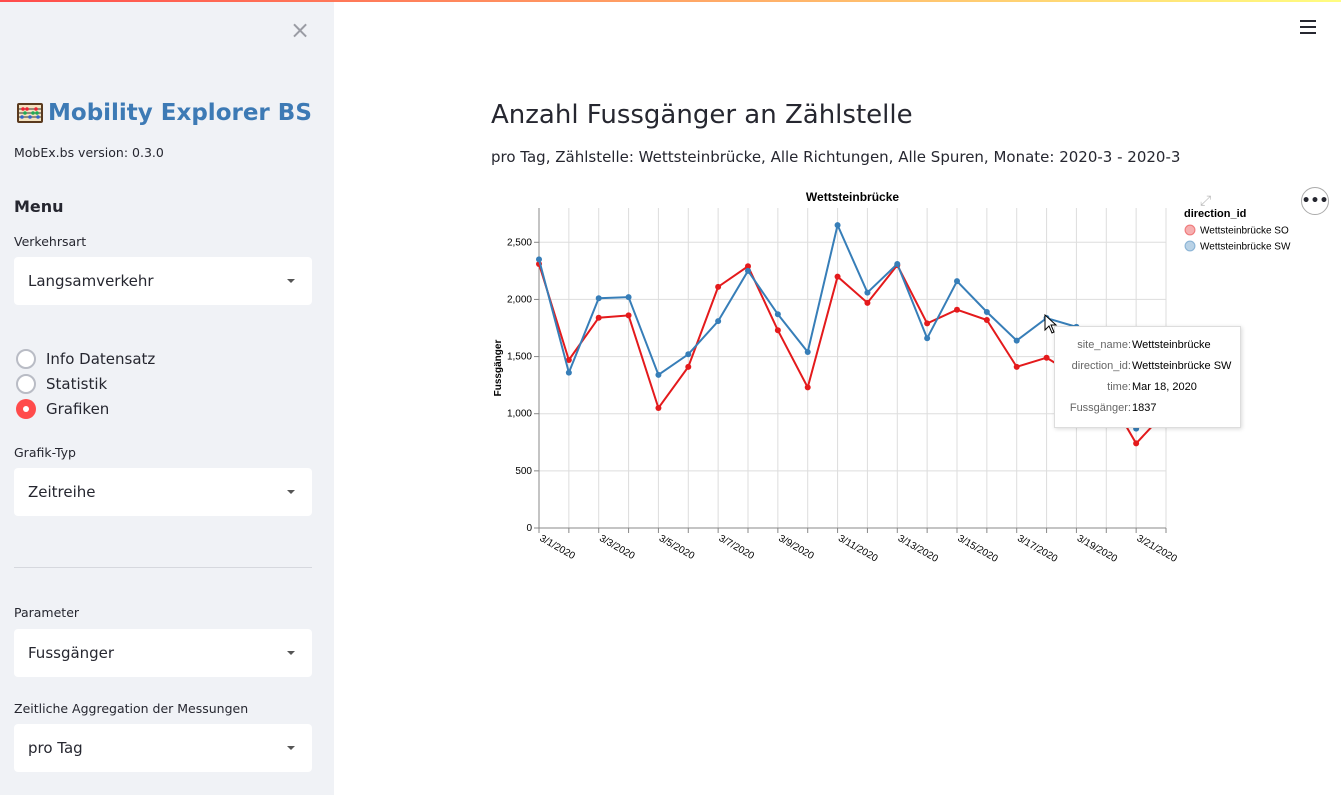 The width and height of the screenshot is (1341, 795). I want to click on radio-statistik: Statistik, so click(61, 384).